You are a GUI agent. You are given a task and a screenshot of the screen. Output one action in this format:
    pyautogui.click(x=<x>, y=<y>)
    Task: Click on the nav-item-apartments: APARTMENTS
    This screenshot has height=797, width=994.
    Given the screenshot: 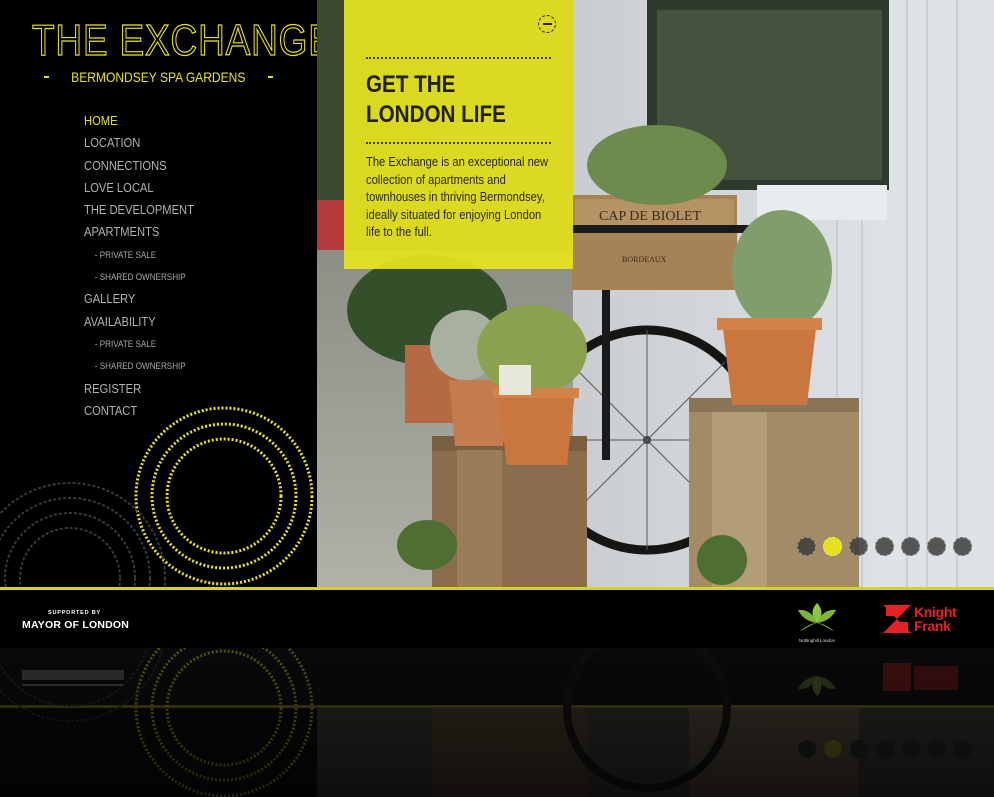 What is the action you would take?
    pyautogui.click(x=139, y=232)
    